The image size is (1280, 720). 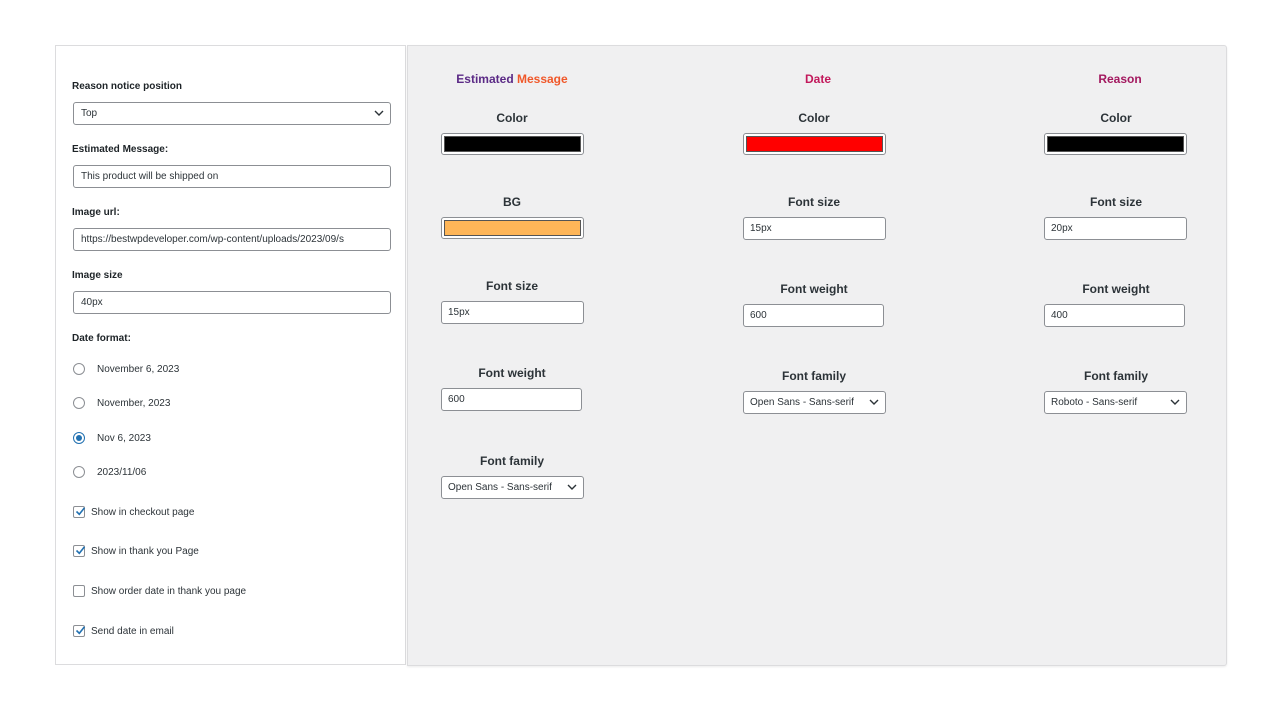 I want to click on checkout-page-label: Show in checkout page, so click(x=143, y=512).